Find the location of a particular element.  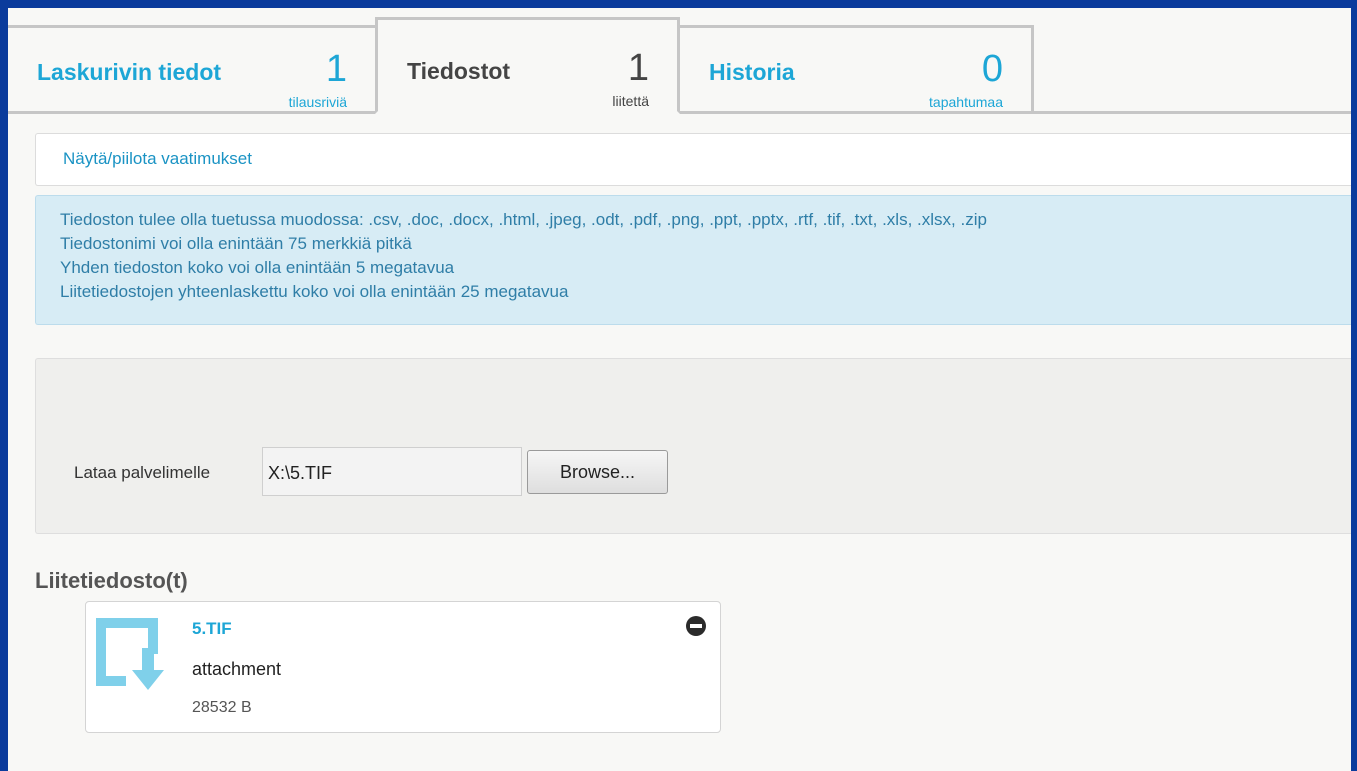

tab-tiedostot: Tiedostot 1 liitettä is located at coordinates (527, 65).